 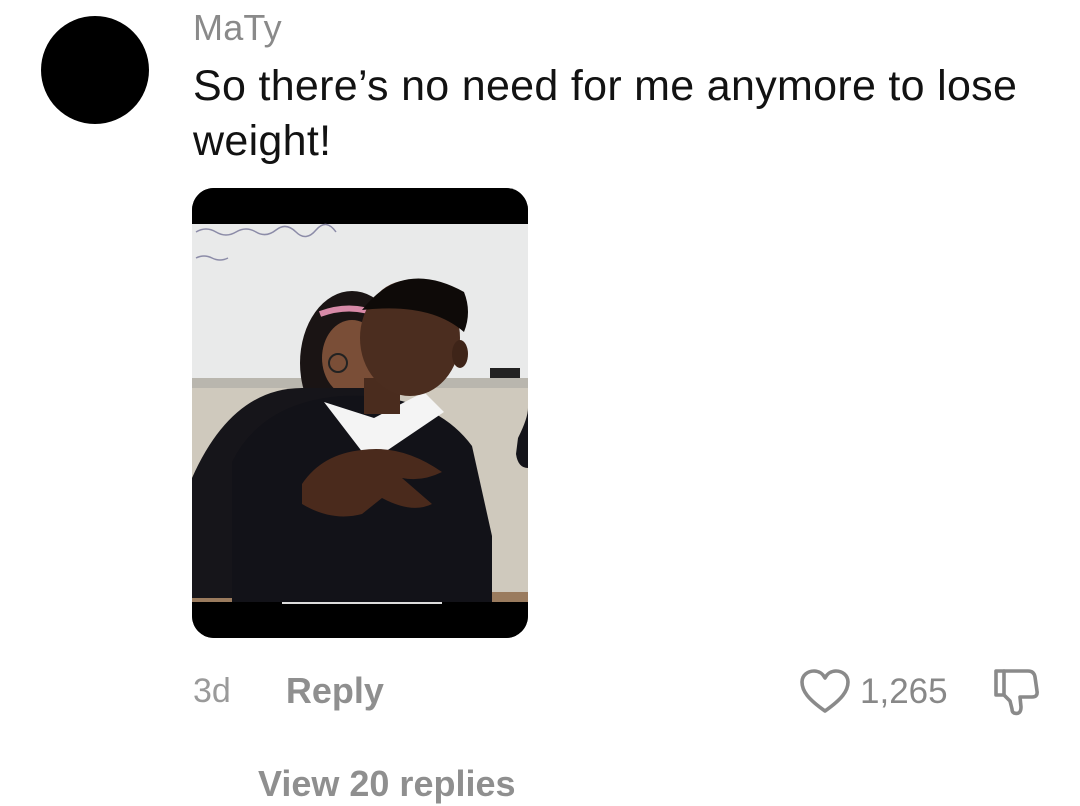 I want to click on reply-button: Reply, so click(x=335, y=691).